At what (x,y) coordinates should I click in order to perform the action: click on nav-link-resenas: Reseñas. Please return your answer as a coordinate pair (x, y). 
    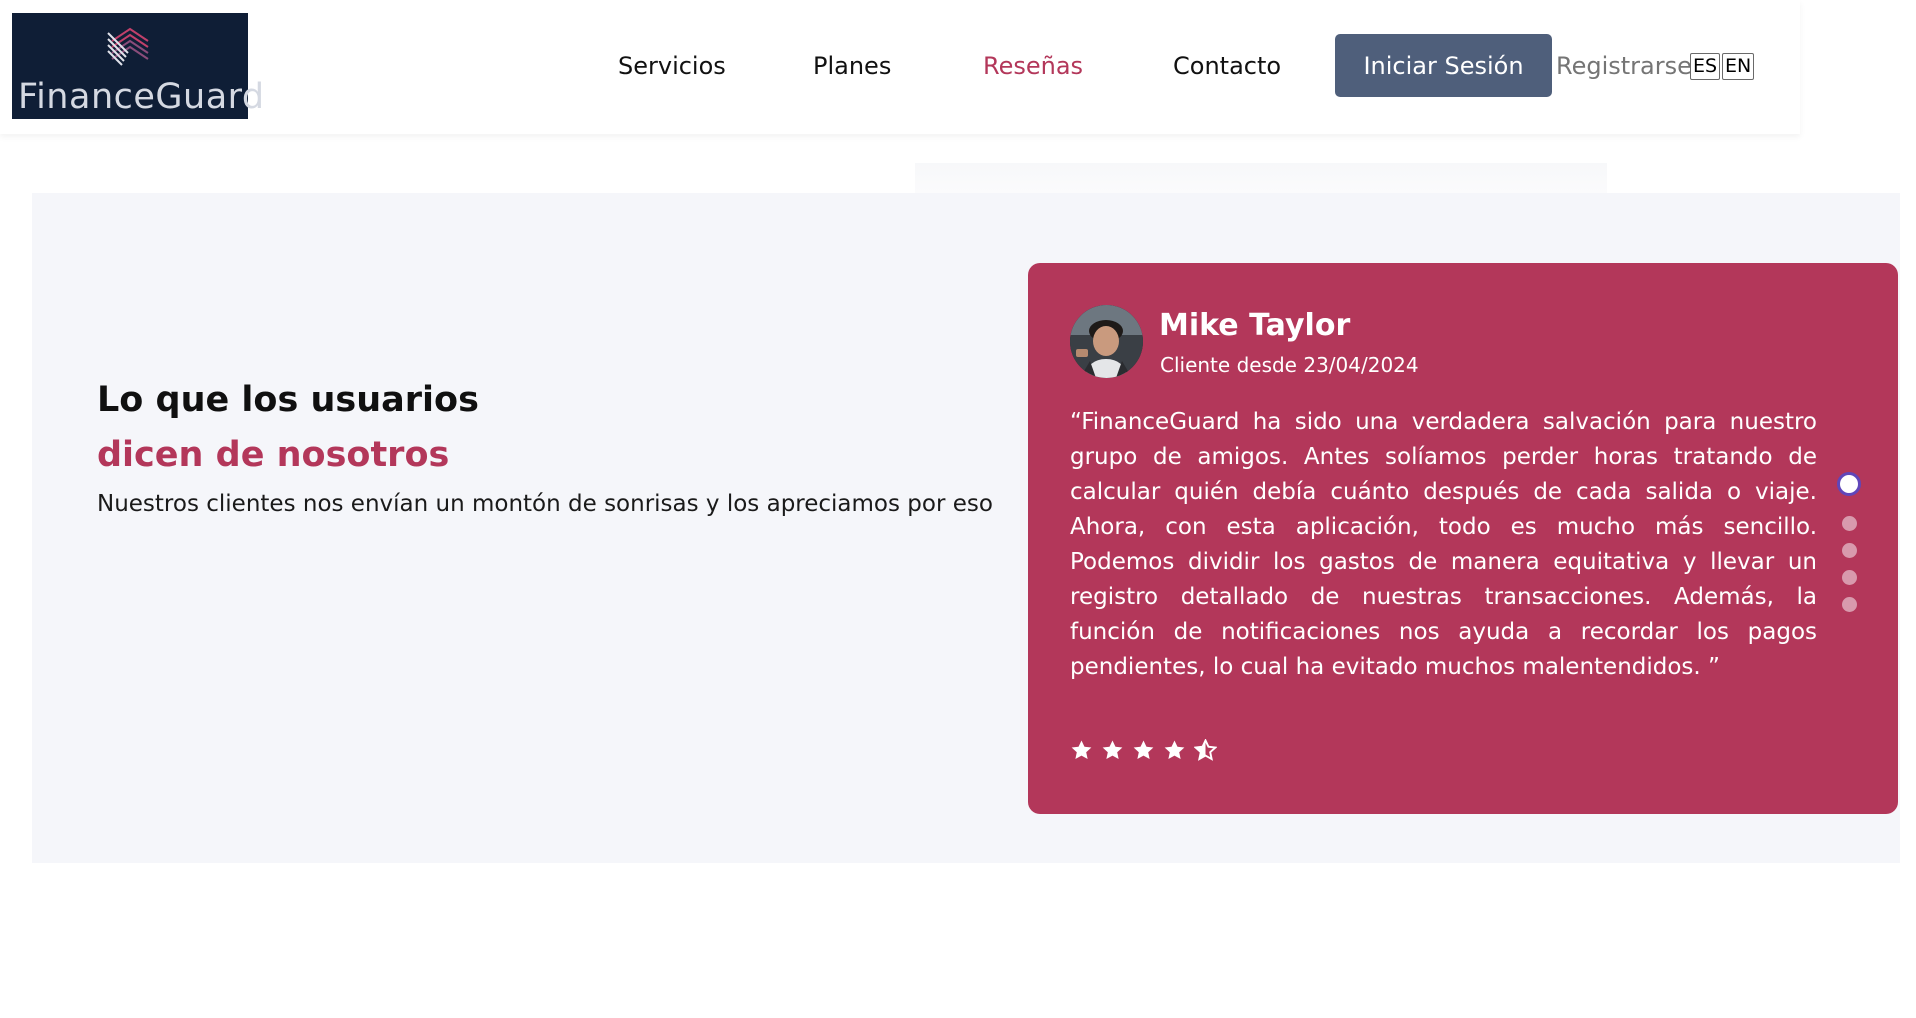
    Looking at the image, I should click on (1033, 66).